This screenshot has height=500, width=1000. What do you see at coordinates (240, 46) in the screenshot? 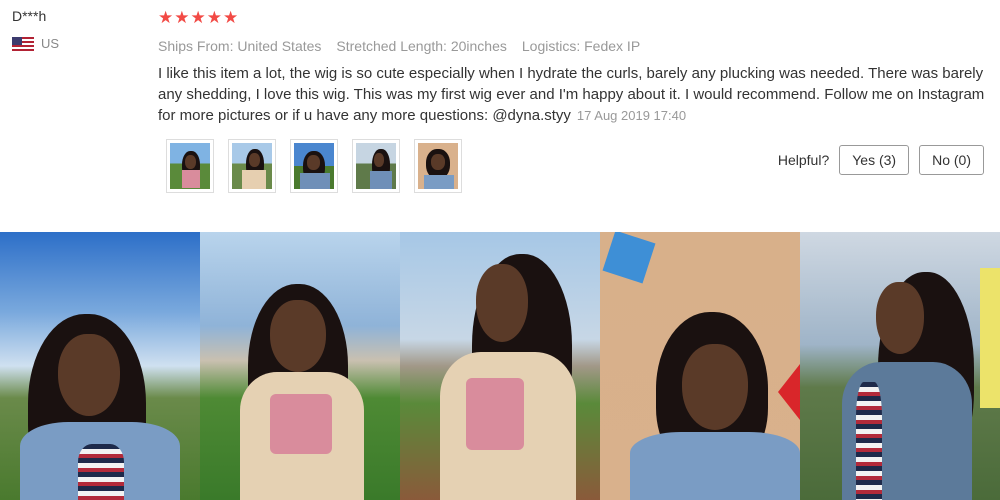
I see `ships-from: Ships From: United States` at bounding box center [240, 46].